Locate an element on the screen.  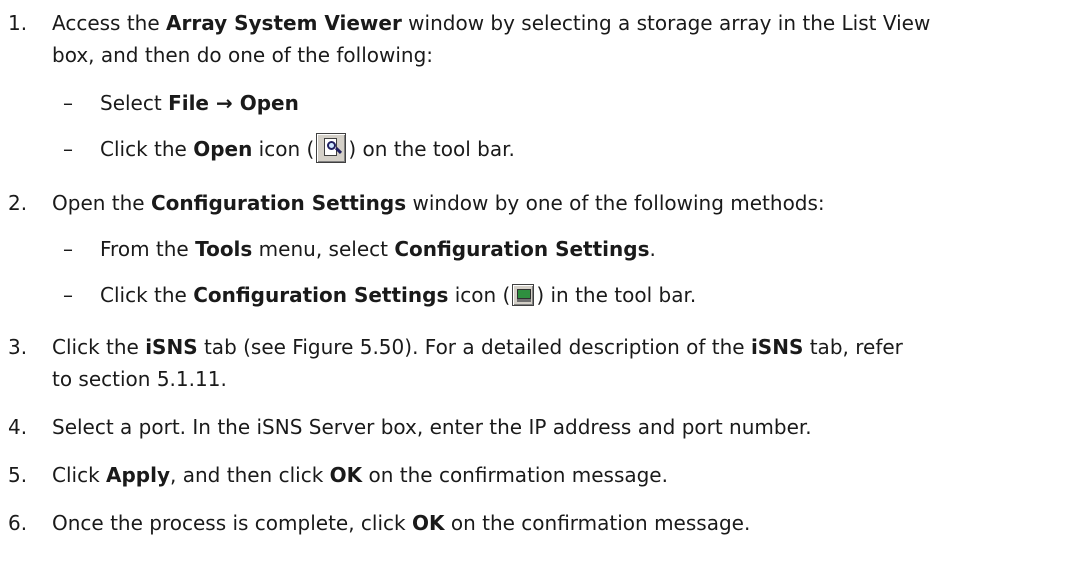
step-text: tab, refer is located at coordinates (853, 347).